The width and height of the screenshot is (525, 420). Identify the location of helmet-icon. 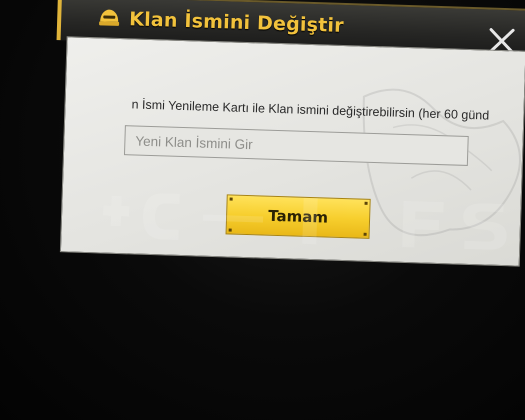
(109, 17).